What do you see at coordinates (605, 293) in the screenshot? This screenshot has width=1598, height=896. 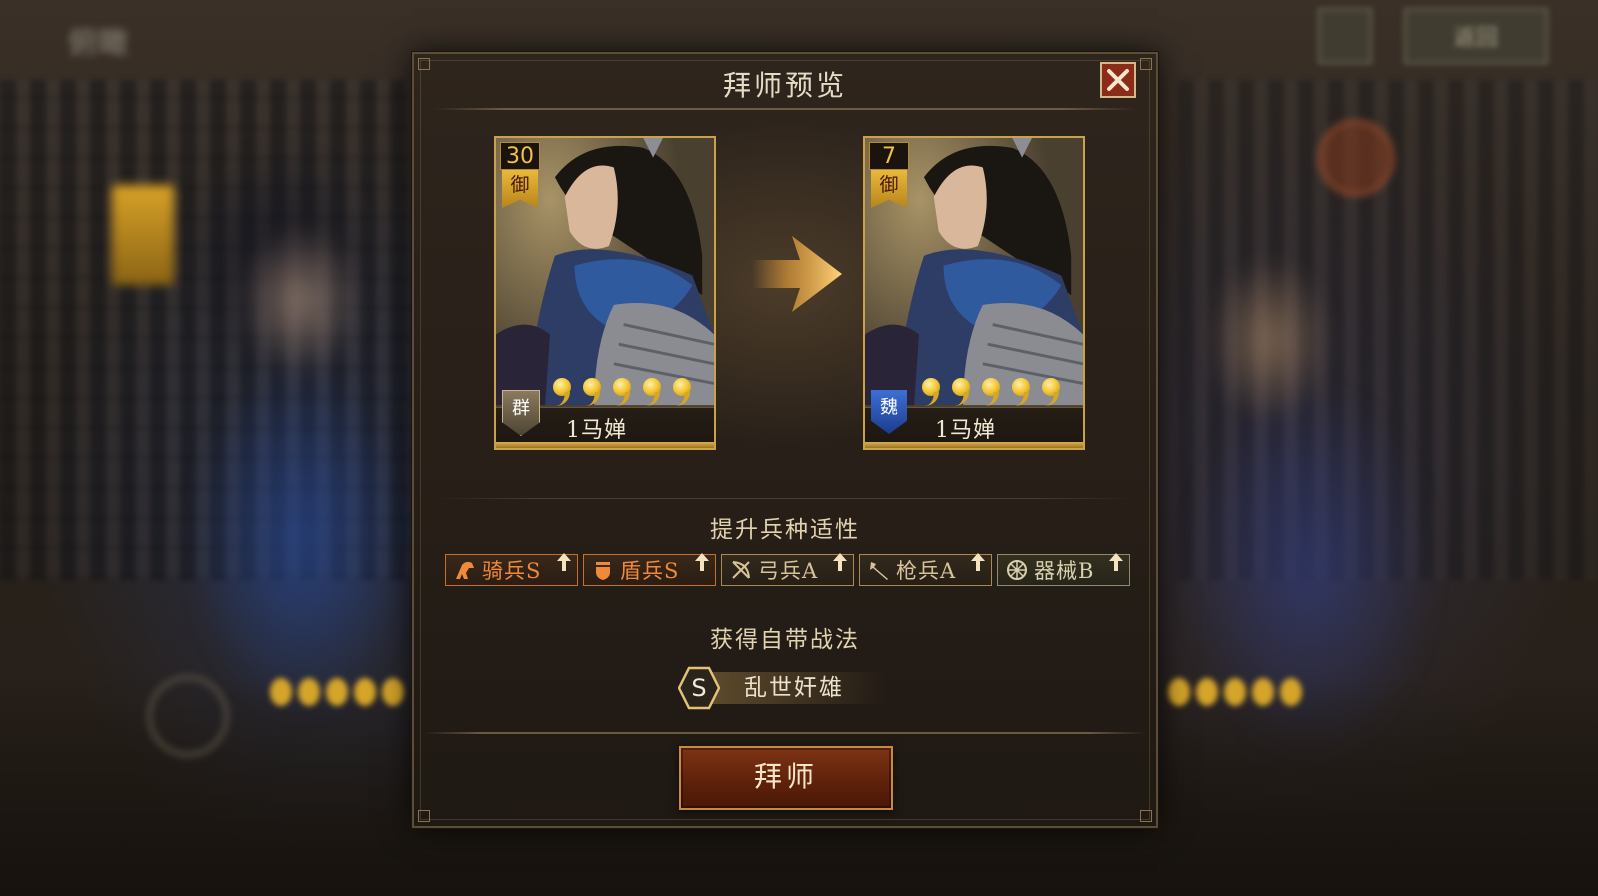 I see `hero-card-before: 30 御 1马婵 群` at bounding box center [605, 293].